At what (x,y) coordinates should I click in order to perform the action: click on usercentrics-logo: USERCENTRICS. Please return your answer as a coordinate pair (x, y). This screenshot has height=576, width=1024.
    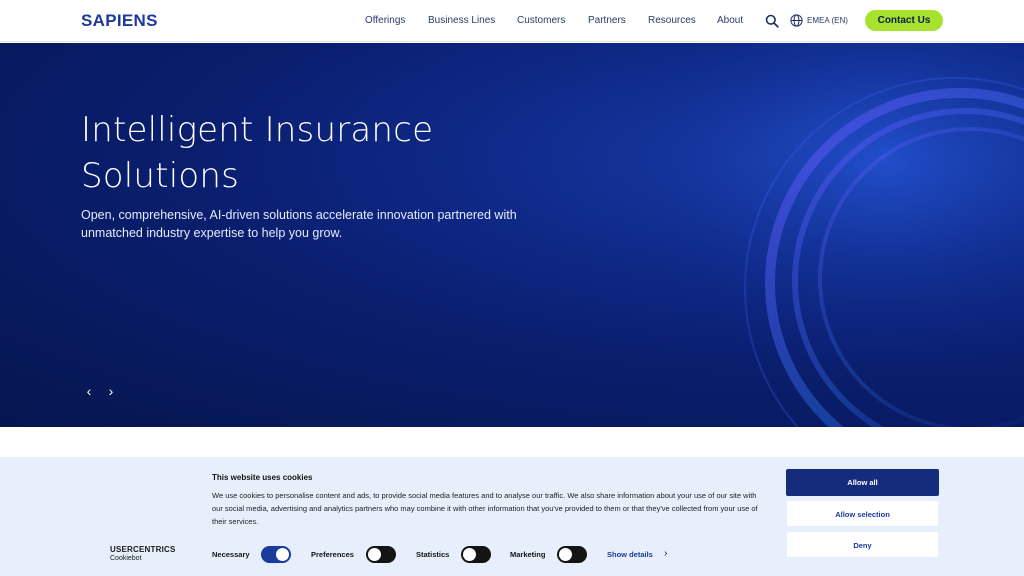
    Looking at the image, I should click on (143, 549).